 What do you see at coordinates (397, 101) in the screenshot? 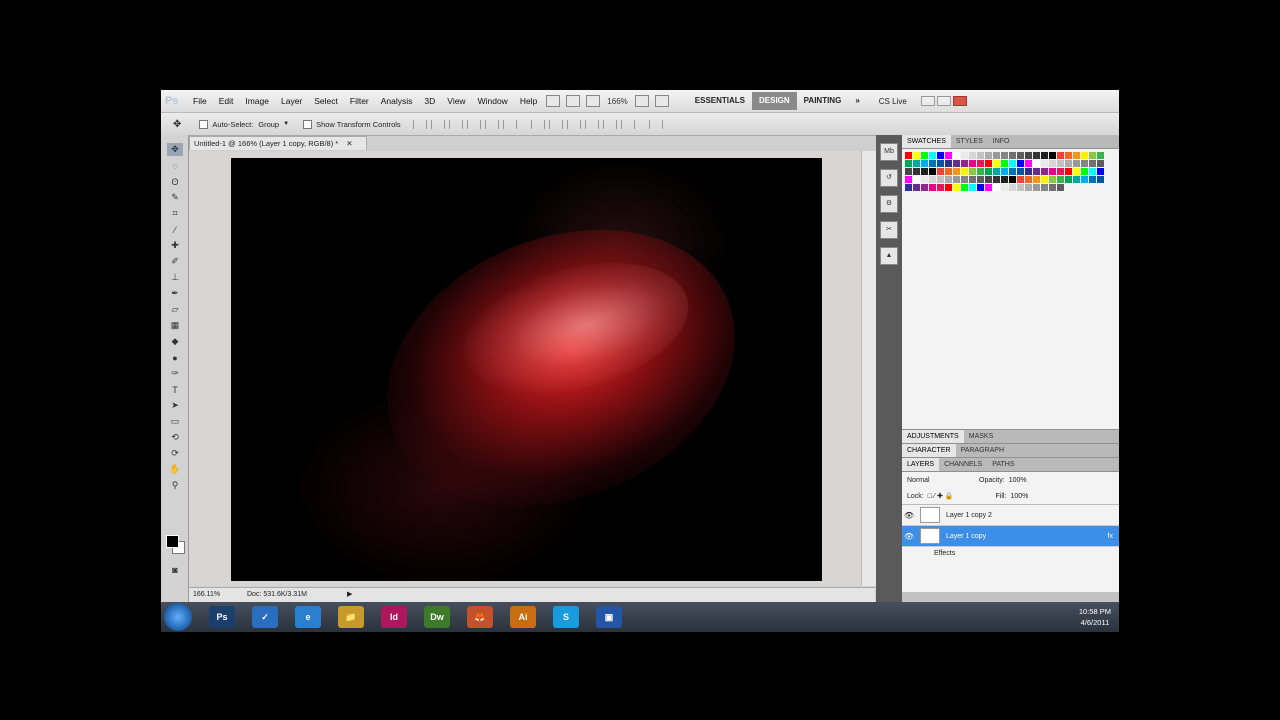
I see `menu-analysis: Analysis` at bounding box center [397, 101].